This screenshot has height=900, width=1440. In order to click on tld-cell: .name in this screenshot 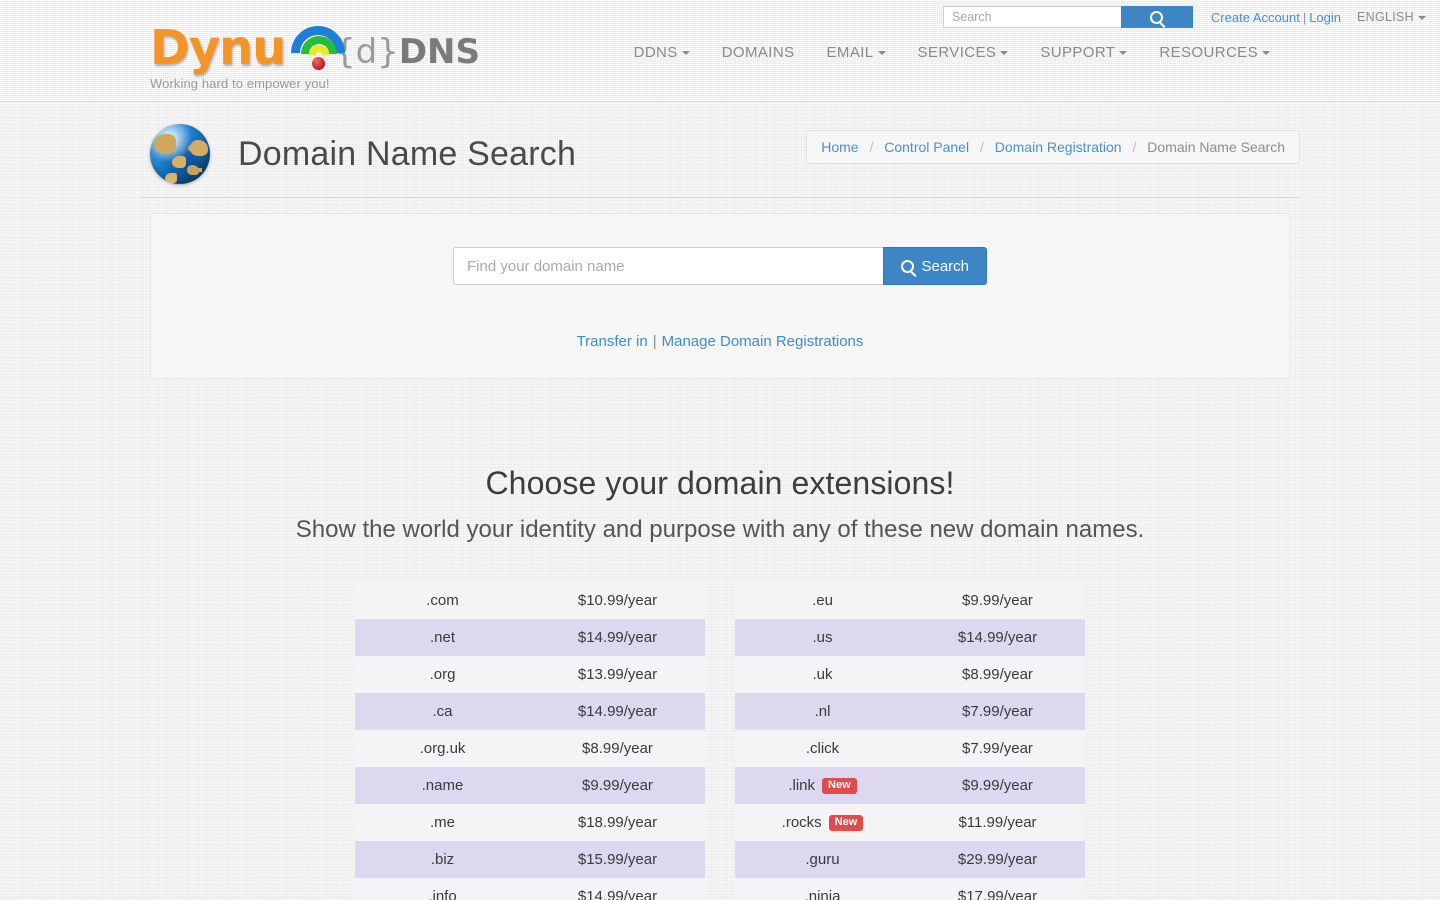, I will do `click(442, 785)`.